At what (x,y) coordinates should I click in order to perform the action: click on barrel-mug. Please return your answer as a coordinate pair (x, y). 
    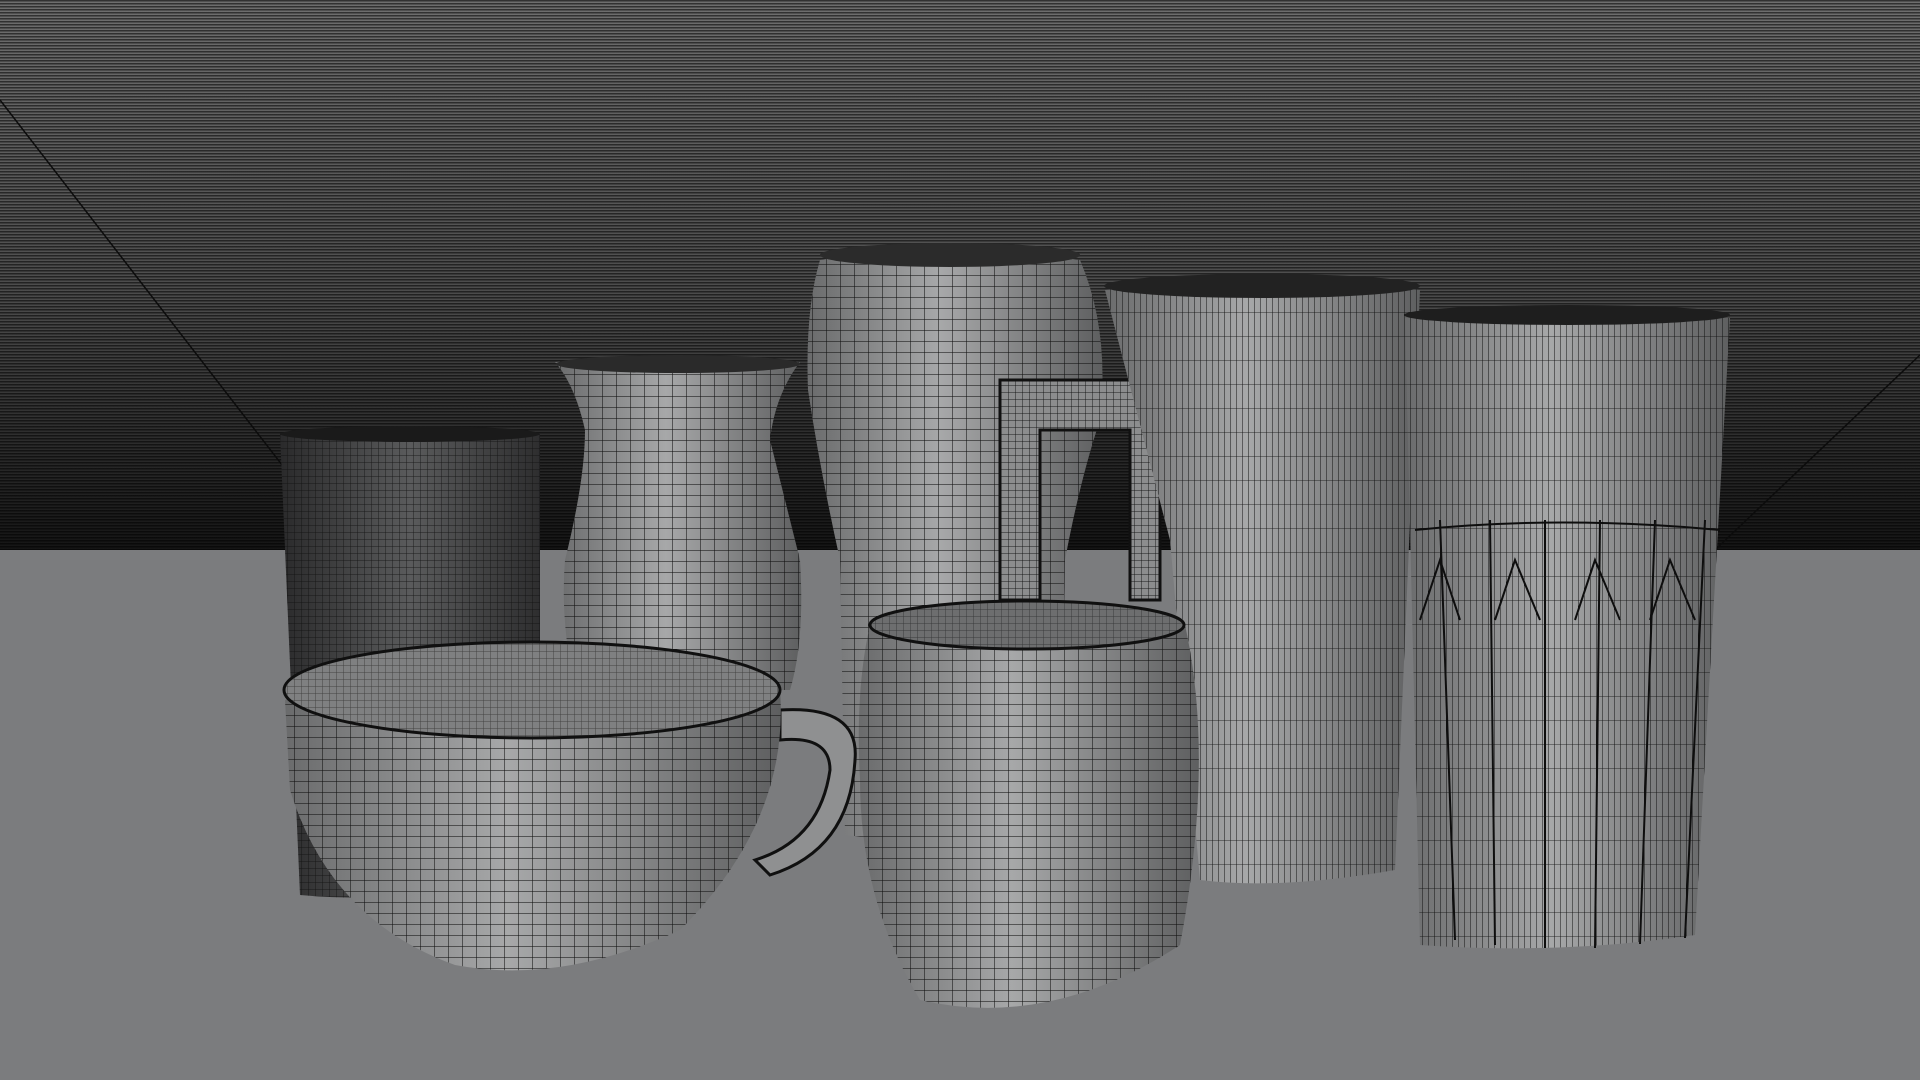
    Looking at the image, I should click on (1028, 803).